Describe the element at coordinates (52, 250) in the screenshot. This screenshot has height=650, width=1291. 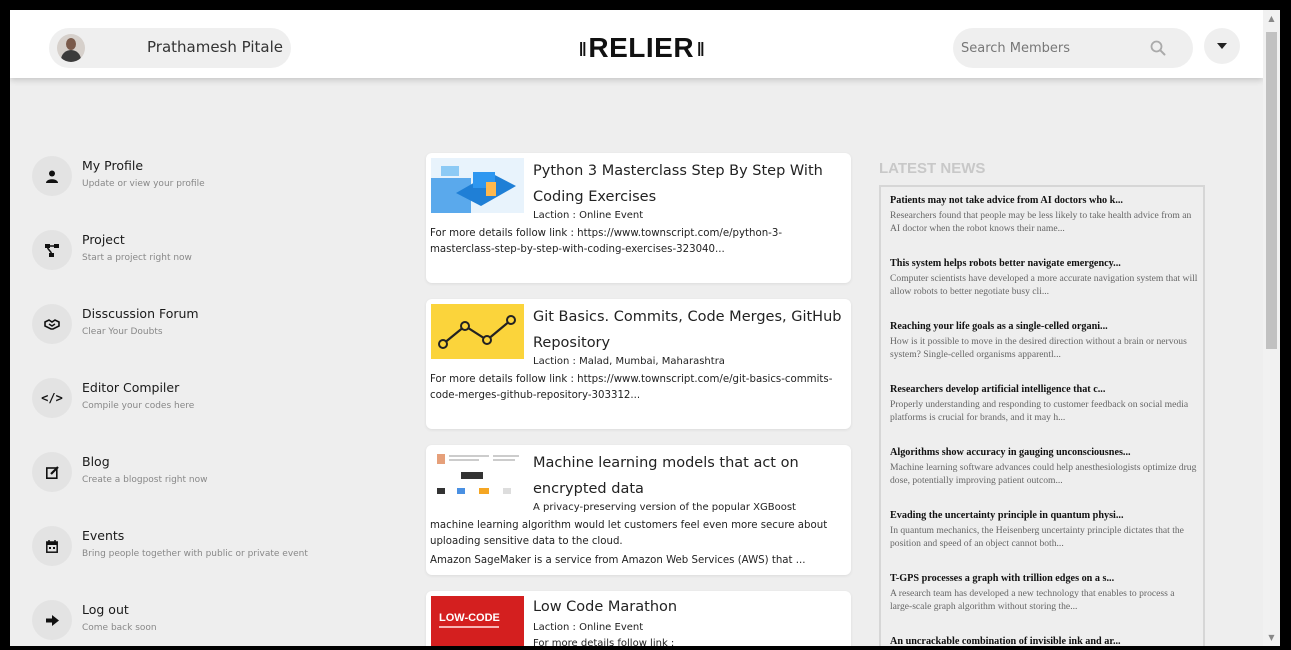
I see `project-diagram-icon` at that location.